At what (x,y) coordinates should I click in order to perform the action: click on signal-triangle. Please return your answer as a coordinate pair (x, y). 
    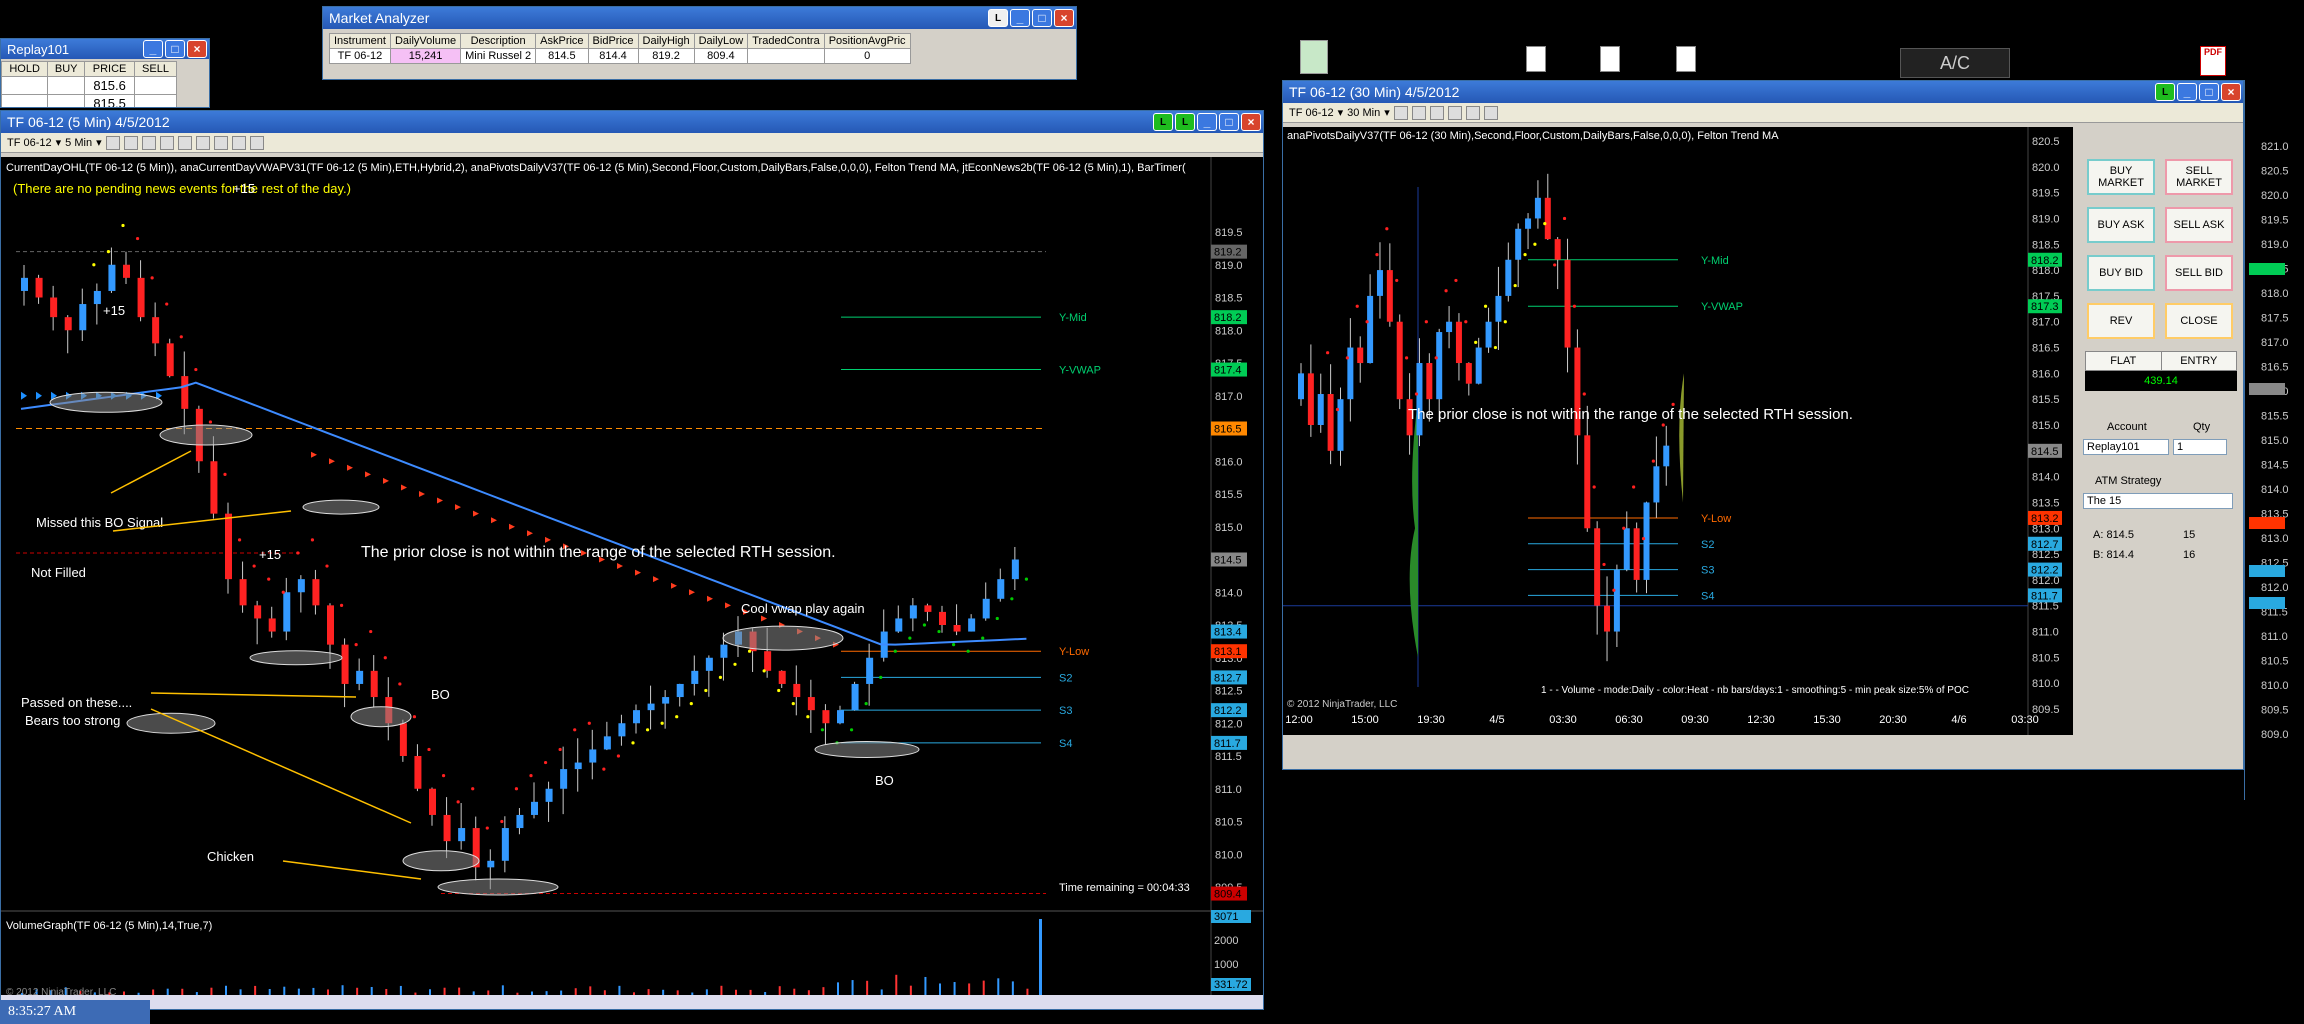
    Looking at the image, I should click on (620, 566).